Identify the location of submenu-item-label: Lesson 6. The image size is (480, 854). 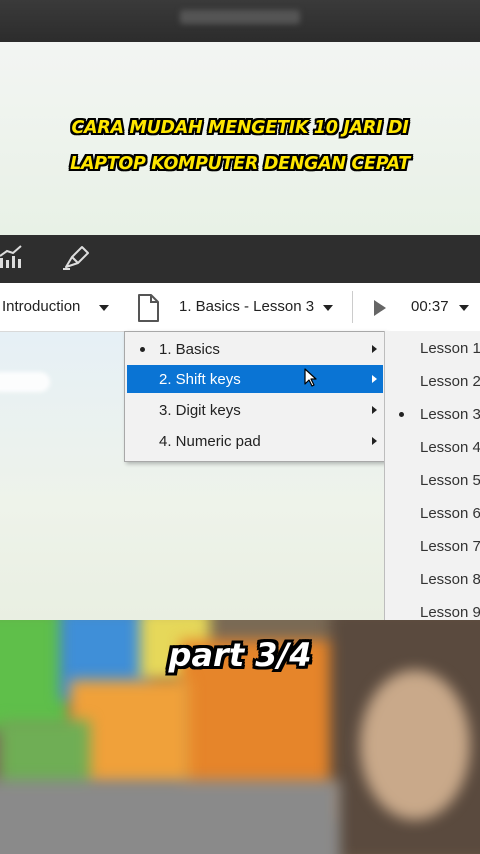
(450, 513).